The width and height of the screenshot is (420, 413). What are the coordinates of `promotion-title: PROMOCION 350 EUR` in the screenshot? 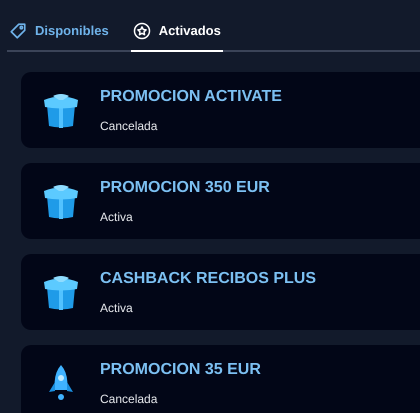 It's located at (185, 188).